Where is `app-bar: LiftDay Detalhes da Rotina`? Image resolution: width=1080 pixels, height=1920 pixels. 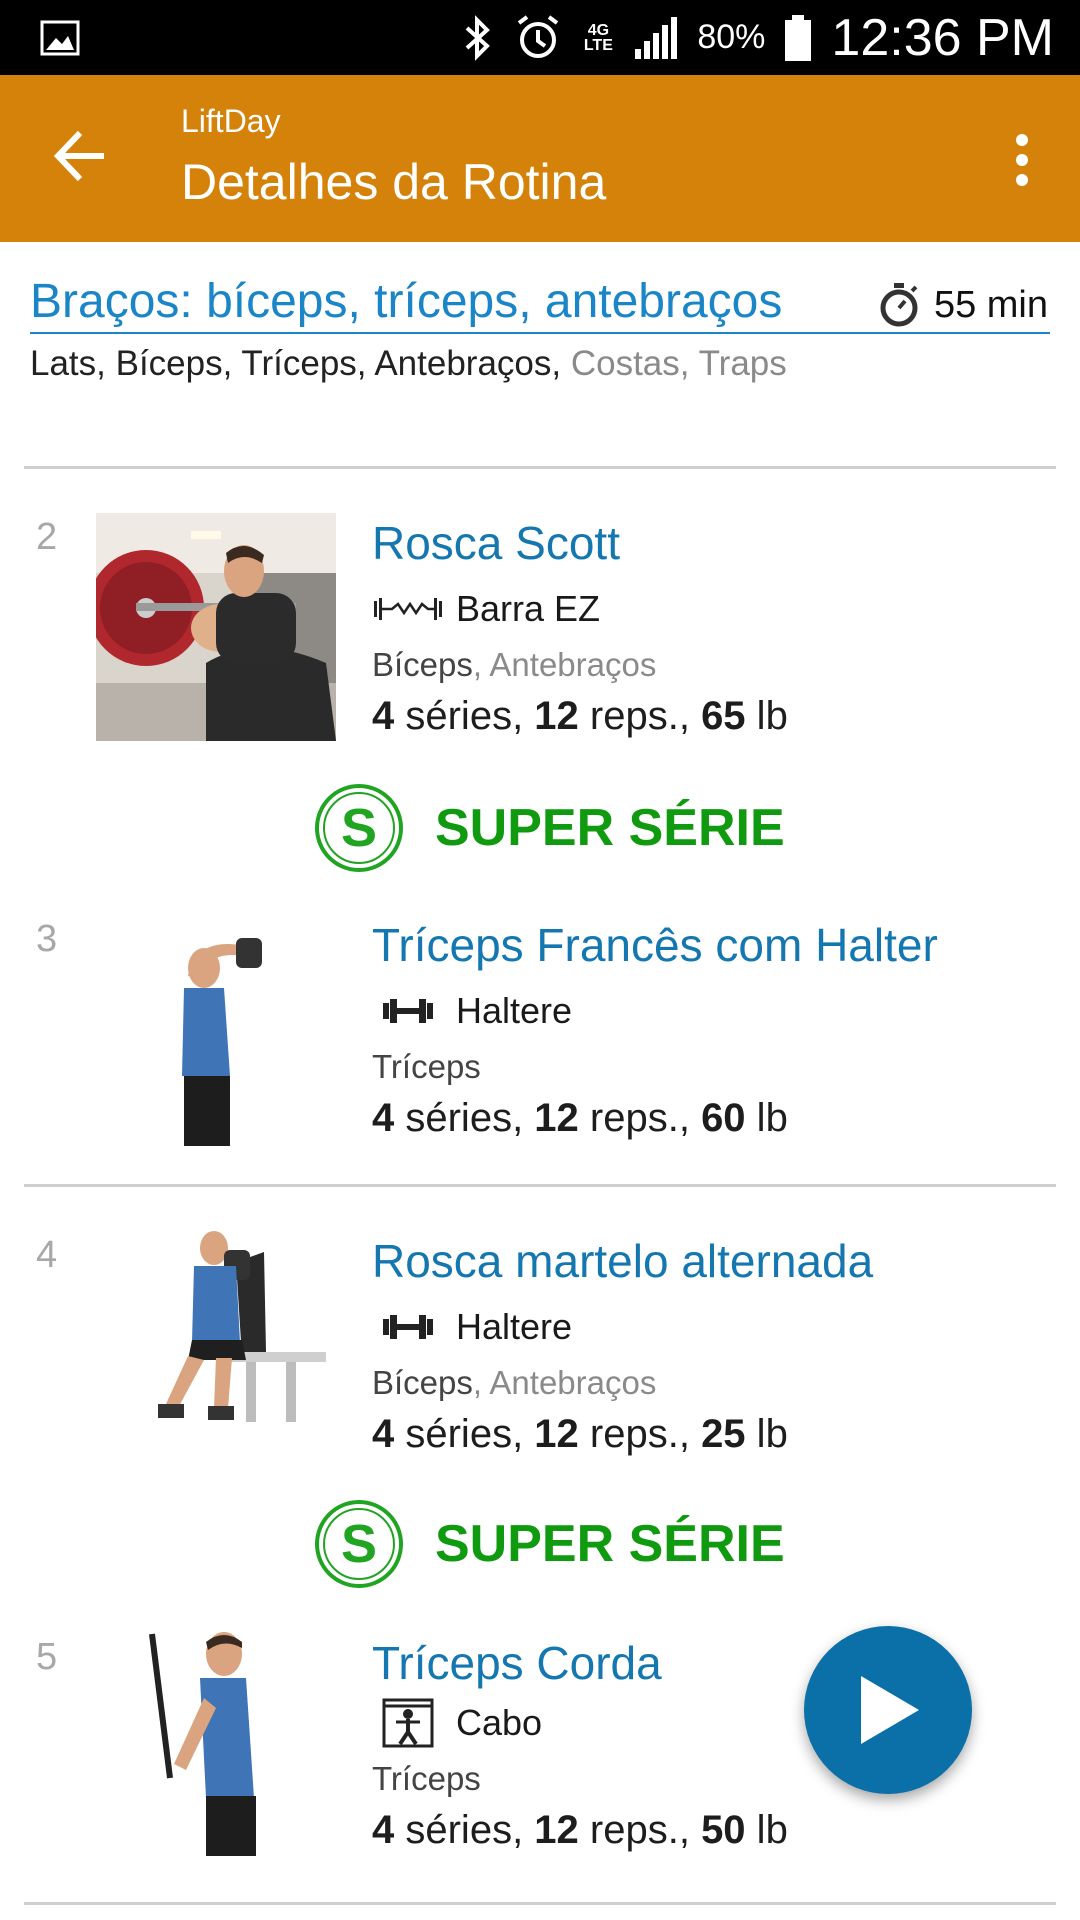
app-bar: LiftDay Detalhes da Rotina is located at coordinates (540, 158).